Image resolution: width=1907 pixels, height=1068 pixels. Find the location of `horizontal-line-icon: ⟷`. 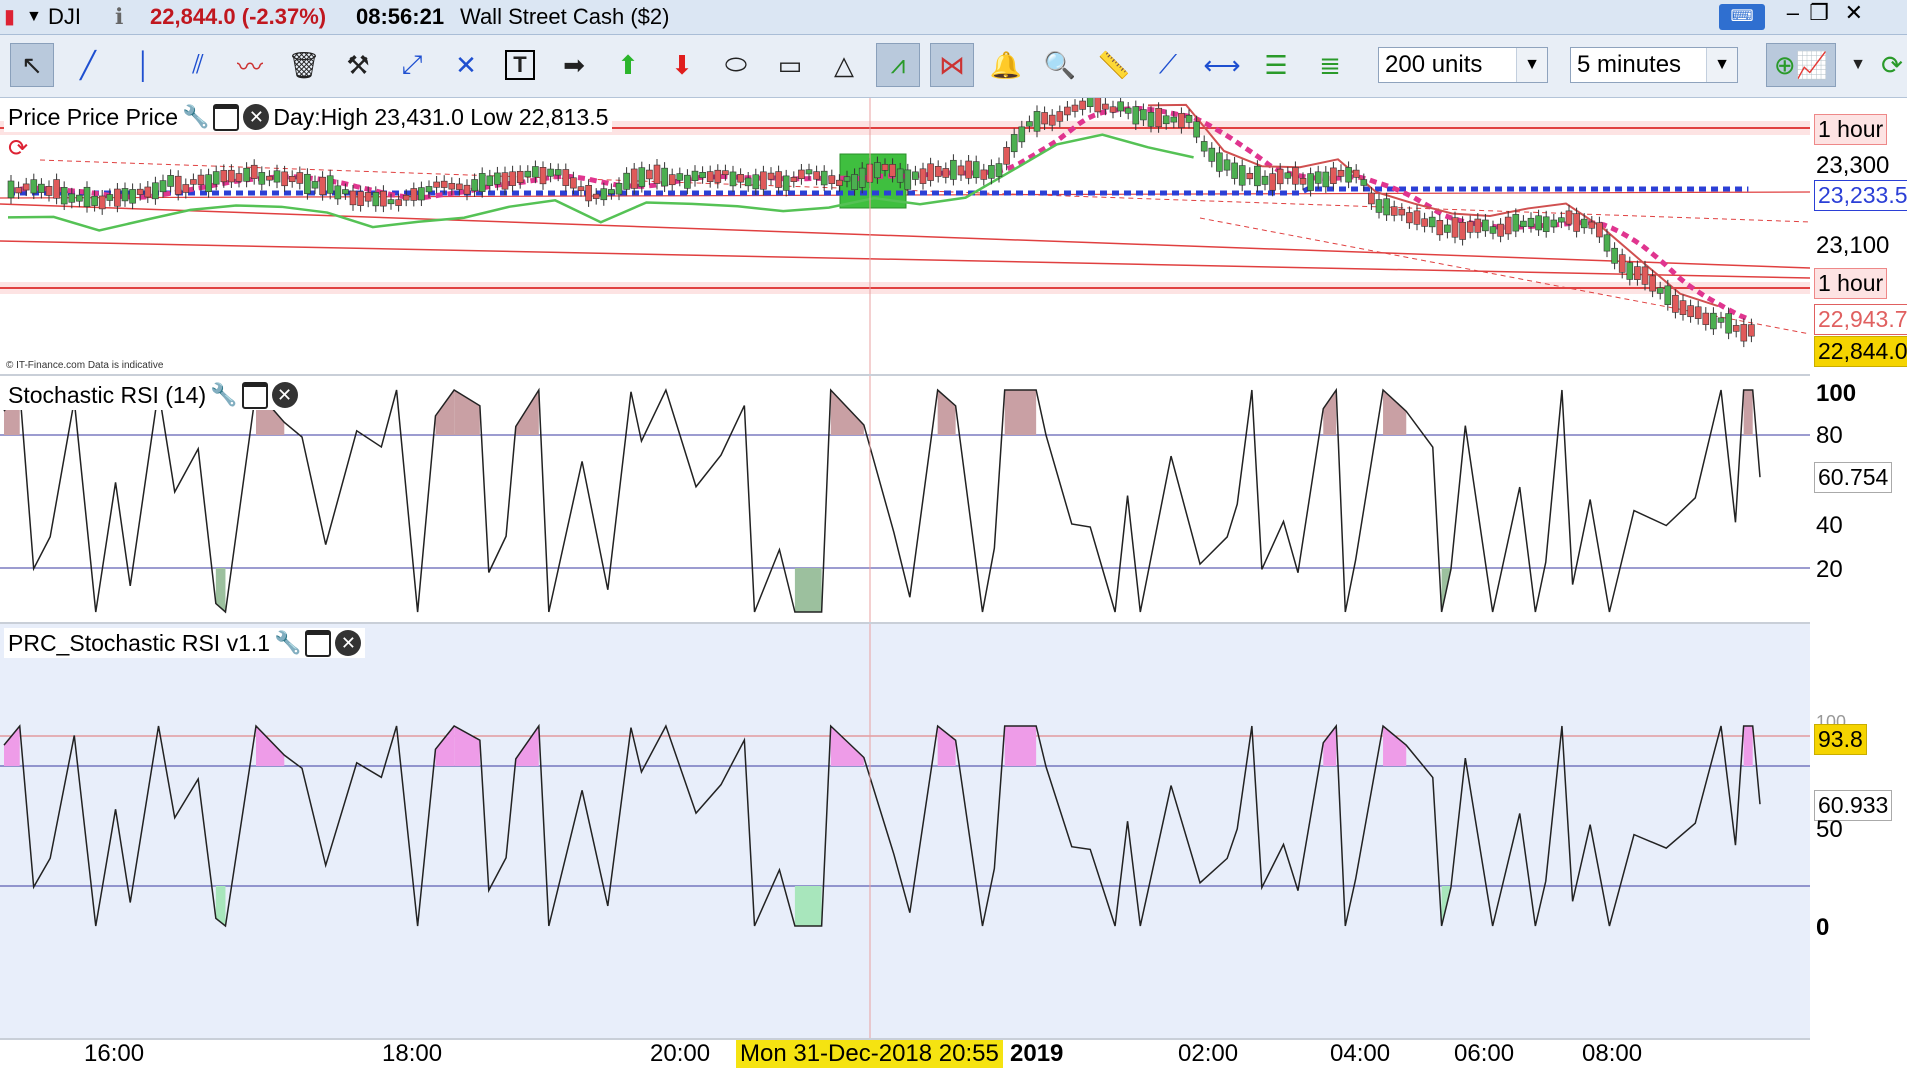

horizontal-line-icon: ⟷ is located at coordinates (1222, 65).